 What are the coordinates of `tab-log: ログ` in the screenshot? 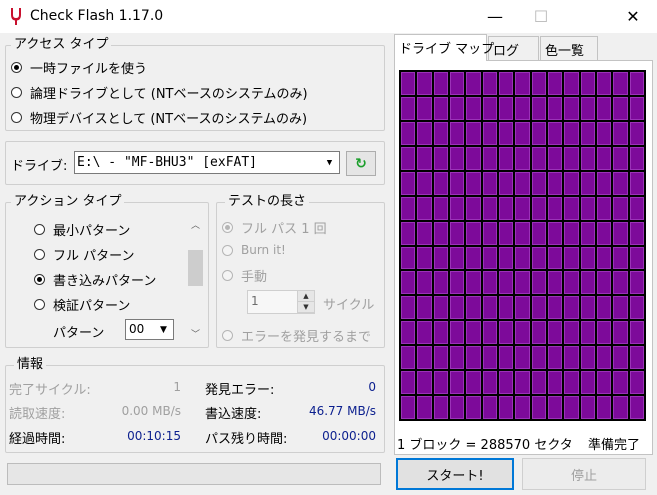 It's located at (513, 48).